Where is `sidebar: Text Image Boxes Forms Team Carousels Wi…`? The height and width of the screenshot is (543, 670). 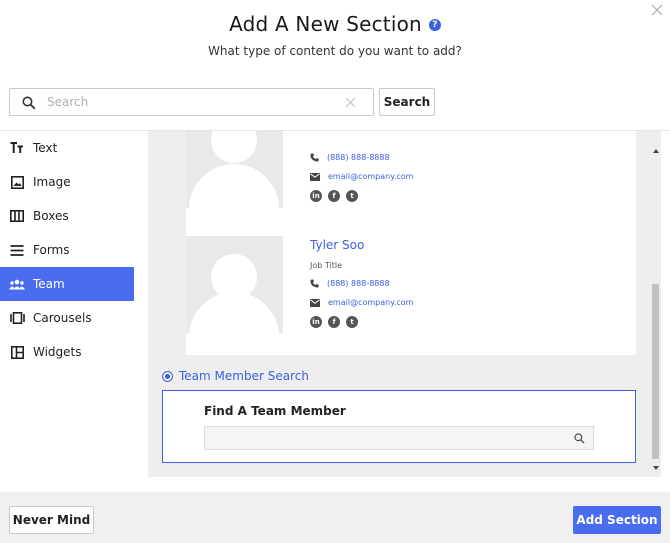
sidebar: Text Image Boxes Forms Team Carousels Wi… is located at coordinates (67, 250).